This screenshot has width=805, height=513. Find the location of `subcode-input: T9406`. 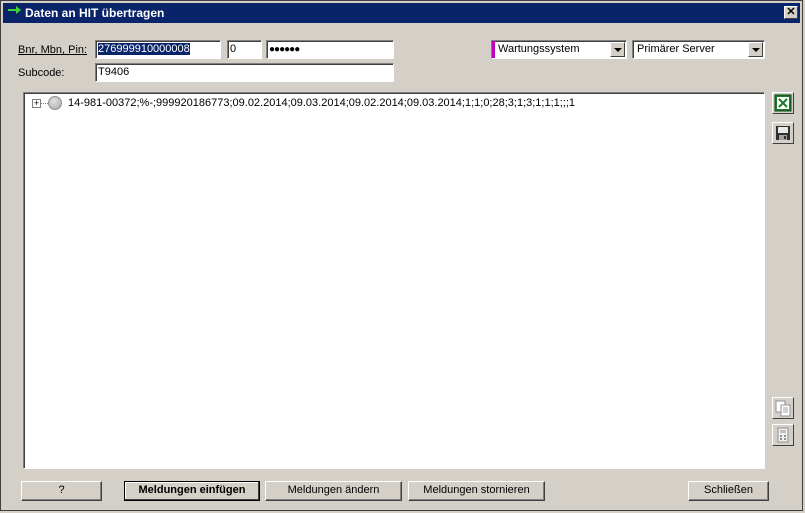

subcode-input: T9406 is located at coordinates (244, 72).